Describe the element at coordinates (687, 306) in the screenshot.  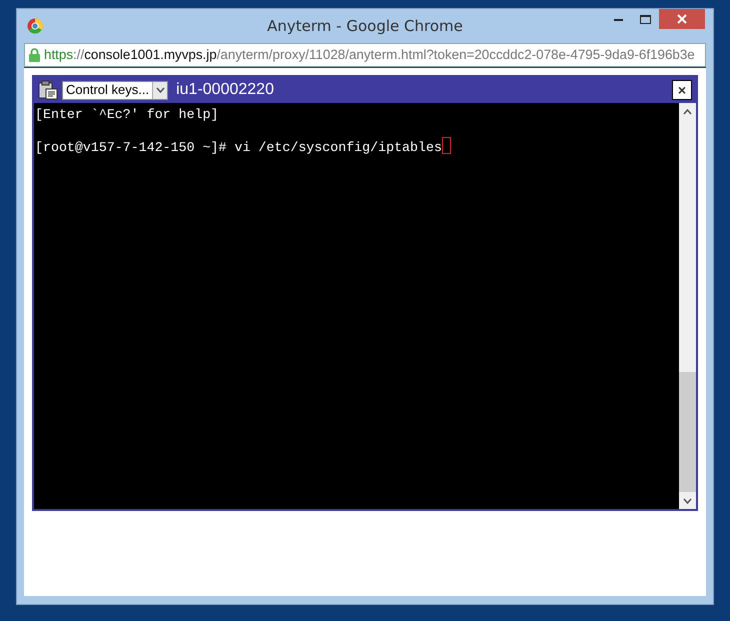
I see `scrollbar` at that location.